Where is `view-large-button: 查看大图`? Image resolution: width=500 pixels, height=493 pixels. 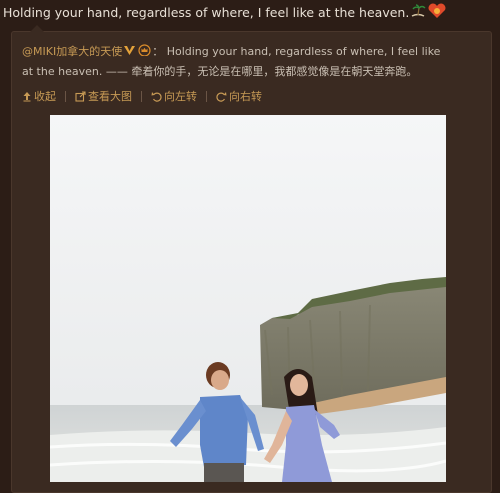 view-large-button: 查看大图 is located at coordinates (103, 96).